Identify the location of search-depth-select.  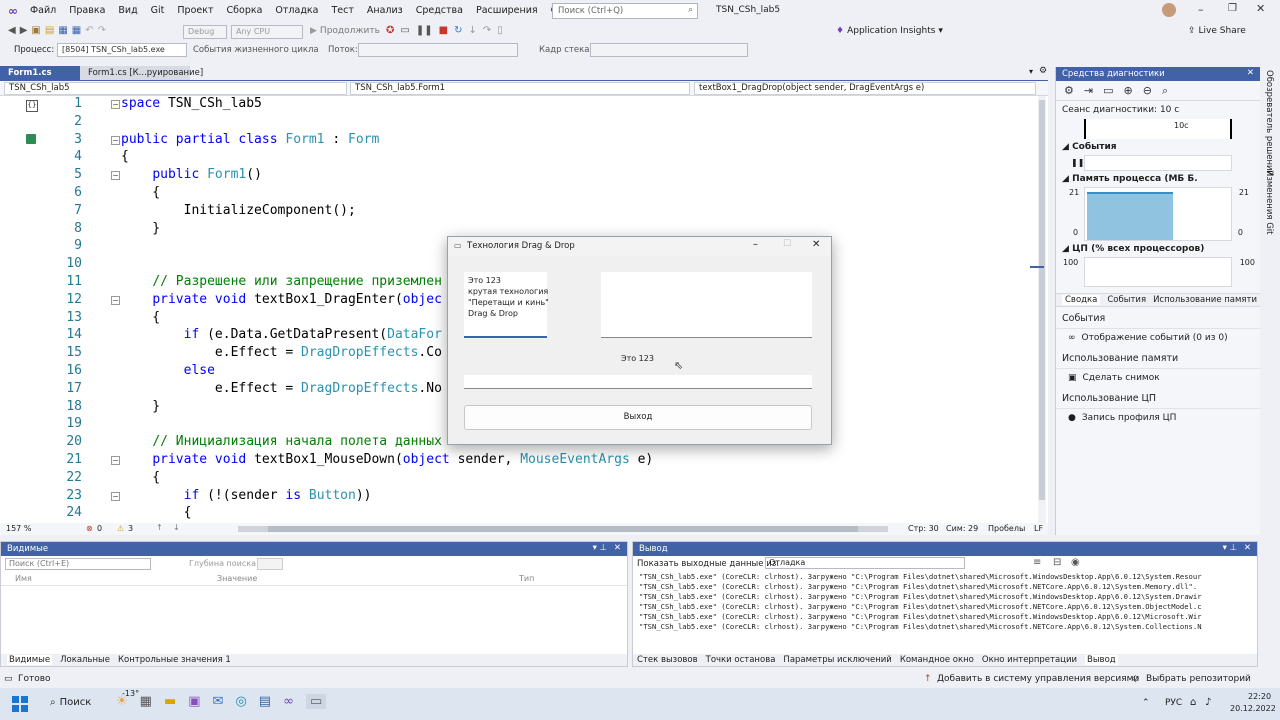
(270, 564).